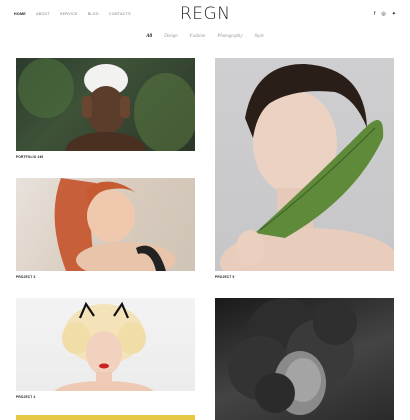 The width and height of the screenshot is (410, 420). What do you see at coordinates (29, 157) in the screenshot?
I see `portfolio-caption: Portfolio 249` at bounding box center [29, 157].